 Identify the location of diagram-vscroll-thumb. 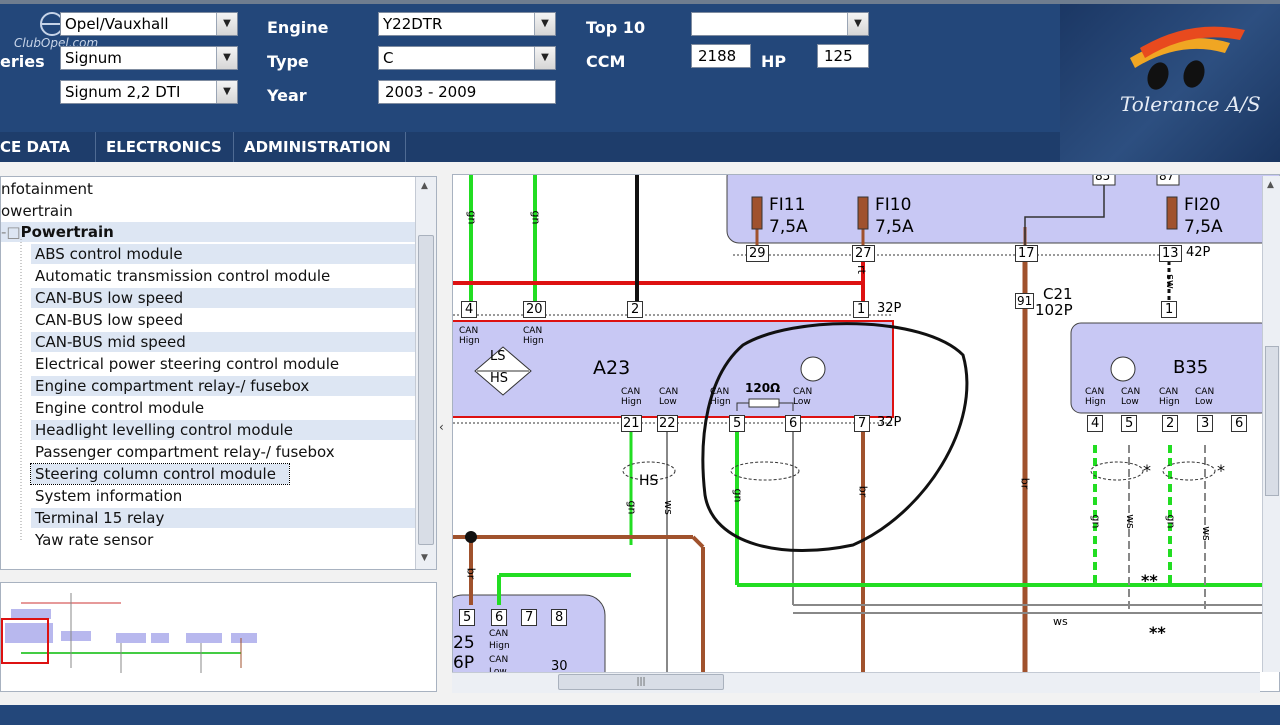
(1272, 421).